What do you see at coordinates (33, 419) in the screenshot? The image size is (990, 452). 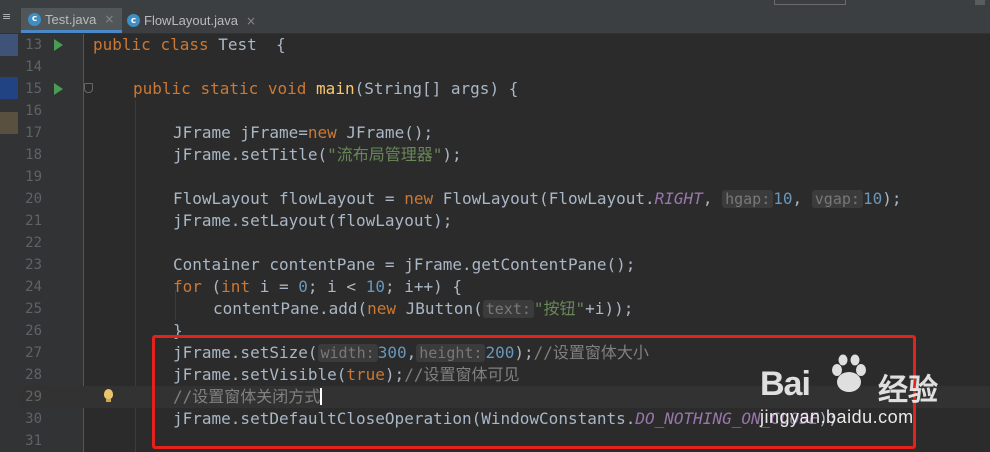 I see `line-number: 30` at bounding box center [33, 419].